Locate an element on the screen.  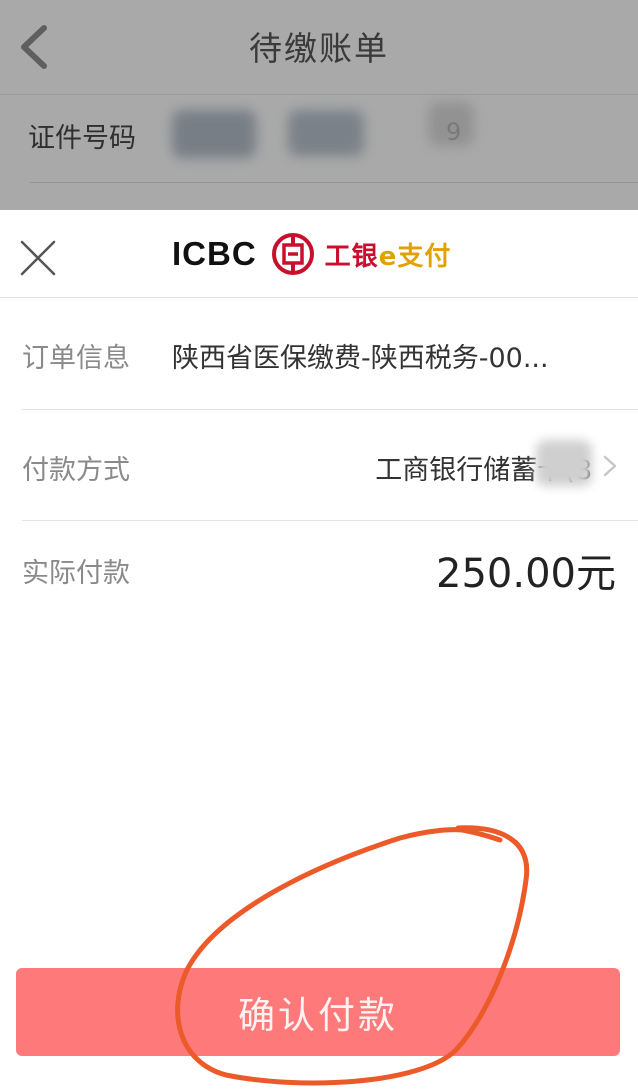
brand-cn-pay: e支付 is located at coordinates (415, 256).